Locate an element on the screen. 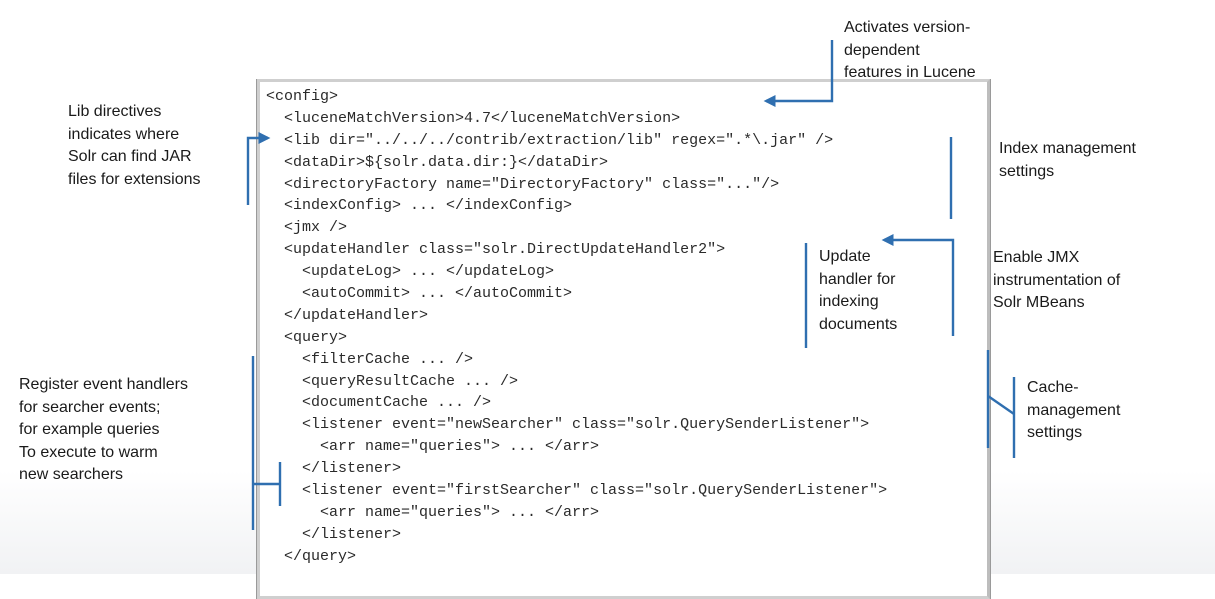  cache-connector is located at coordinates (1001, 405).